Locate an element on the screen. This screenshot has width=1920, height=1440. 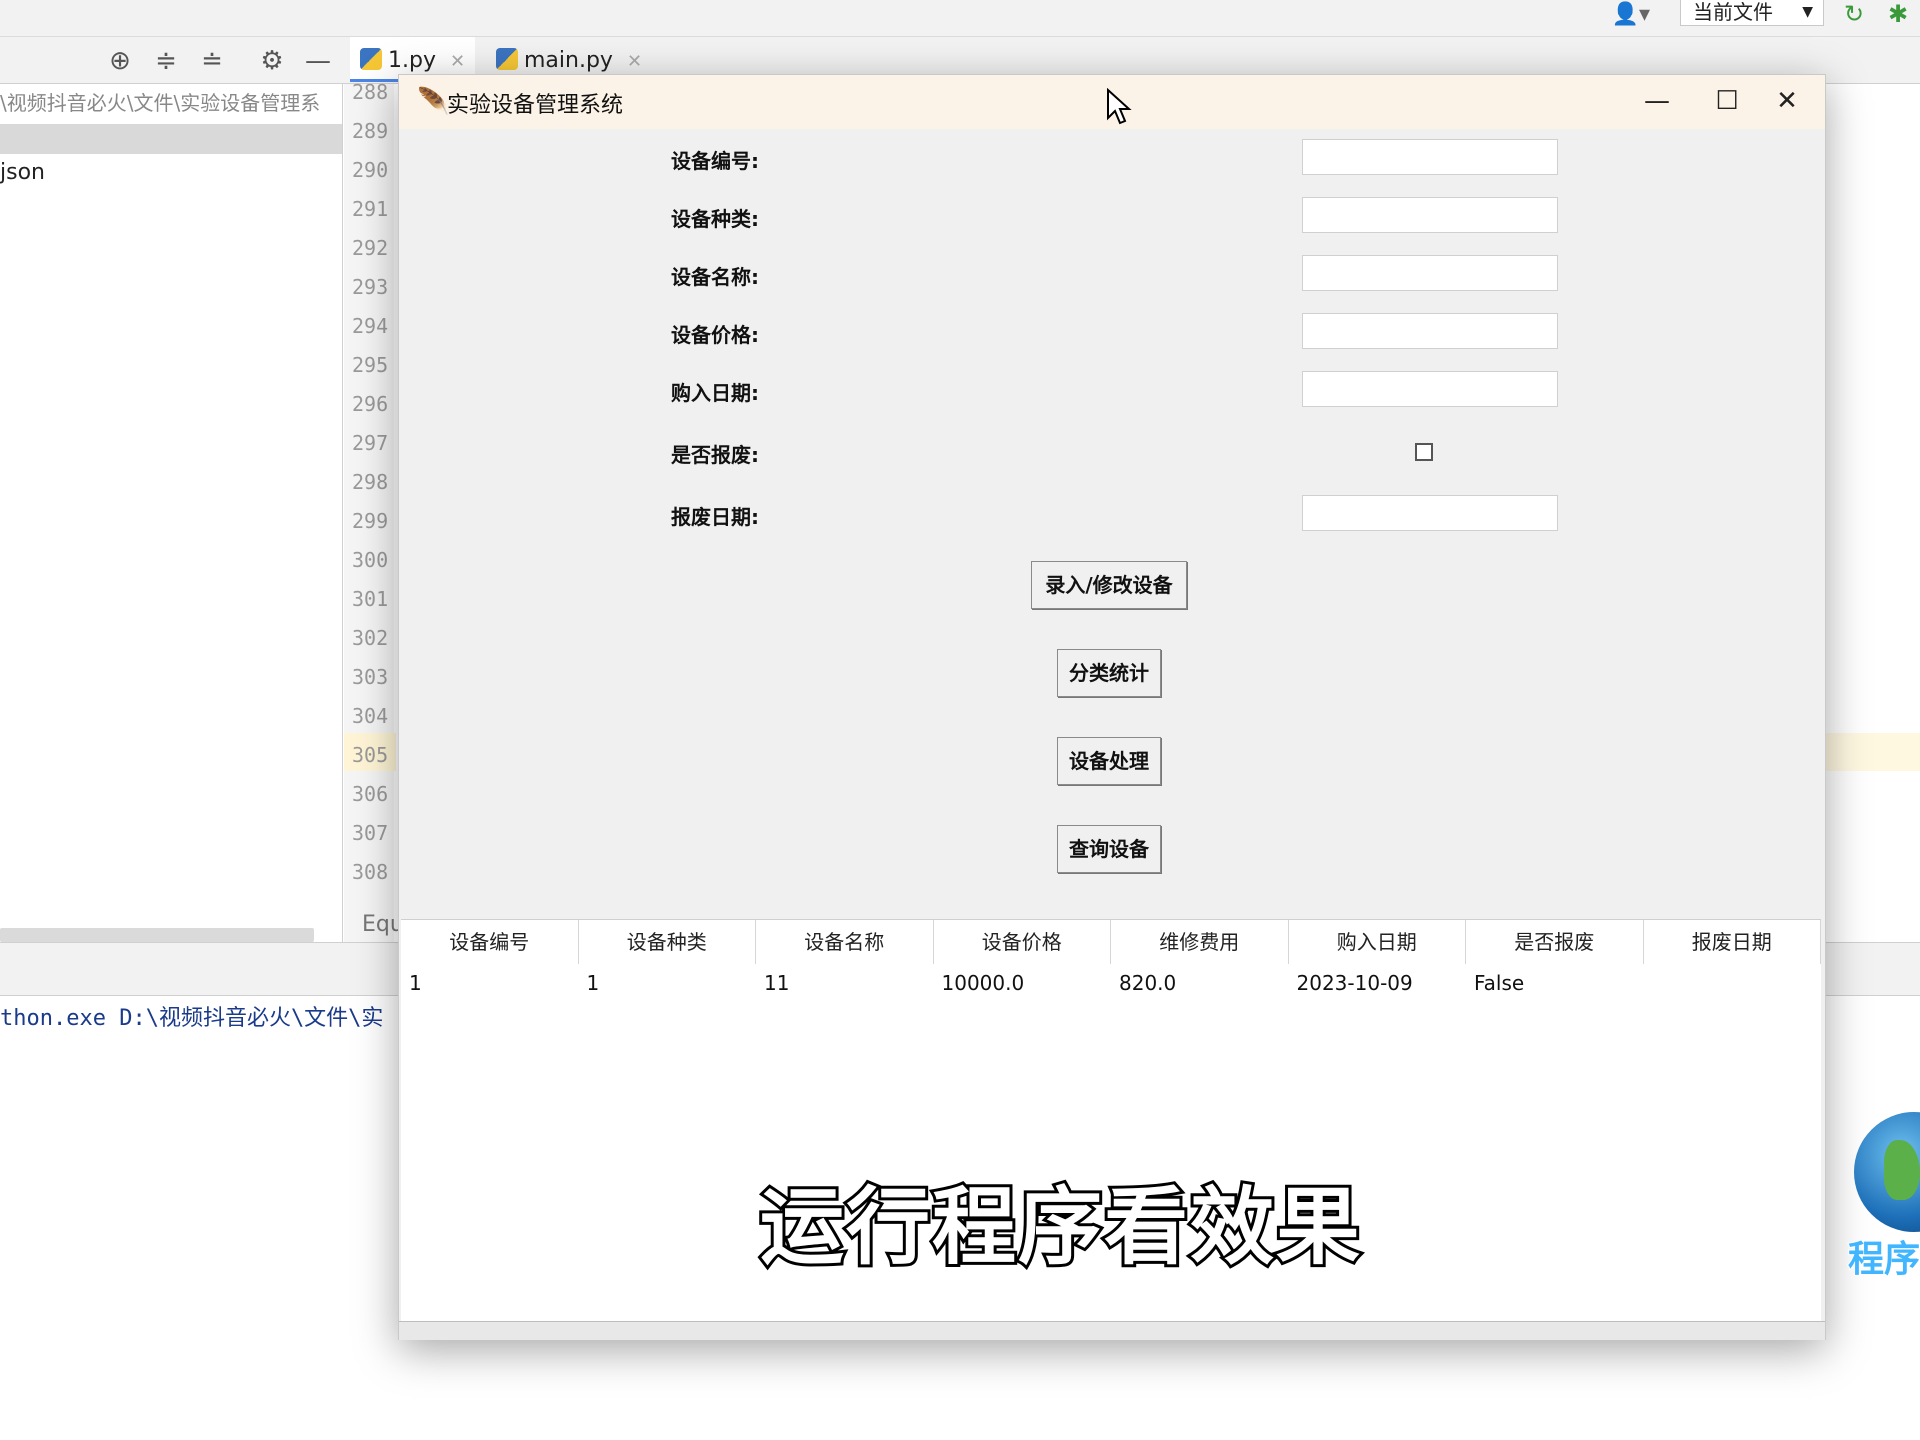
feather-icon: 🪶 is located at coordinates (433, 102).